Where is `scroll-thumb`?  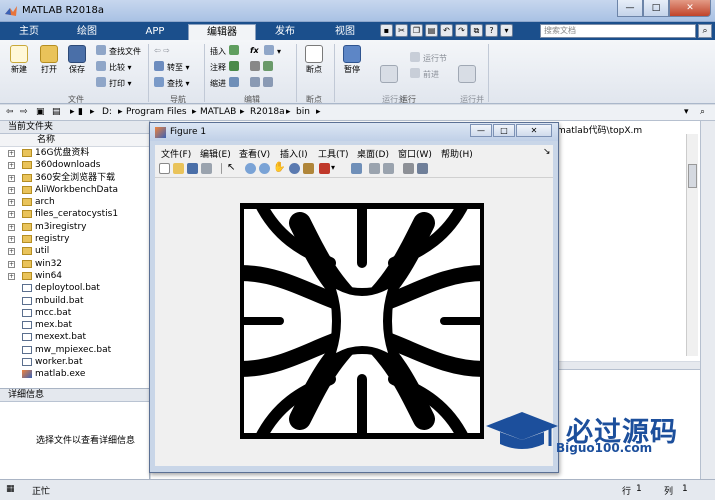 scroll-thumb is located at coordinates (692, 176).